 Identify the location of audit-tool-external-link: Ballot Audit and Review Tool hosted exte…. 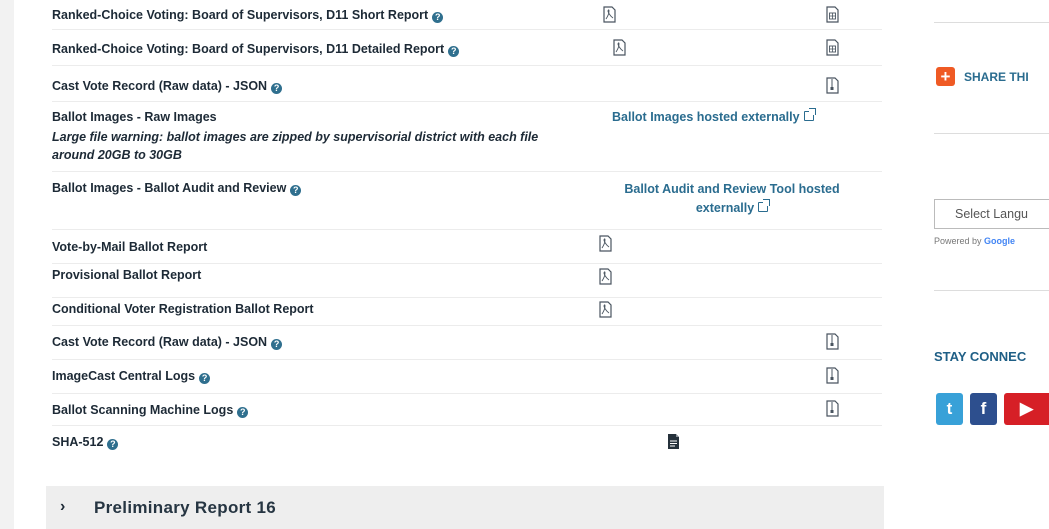
(732, 199).